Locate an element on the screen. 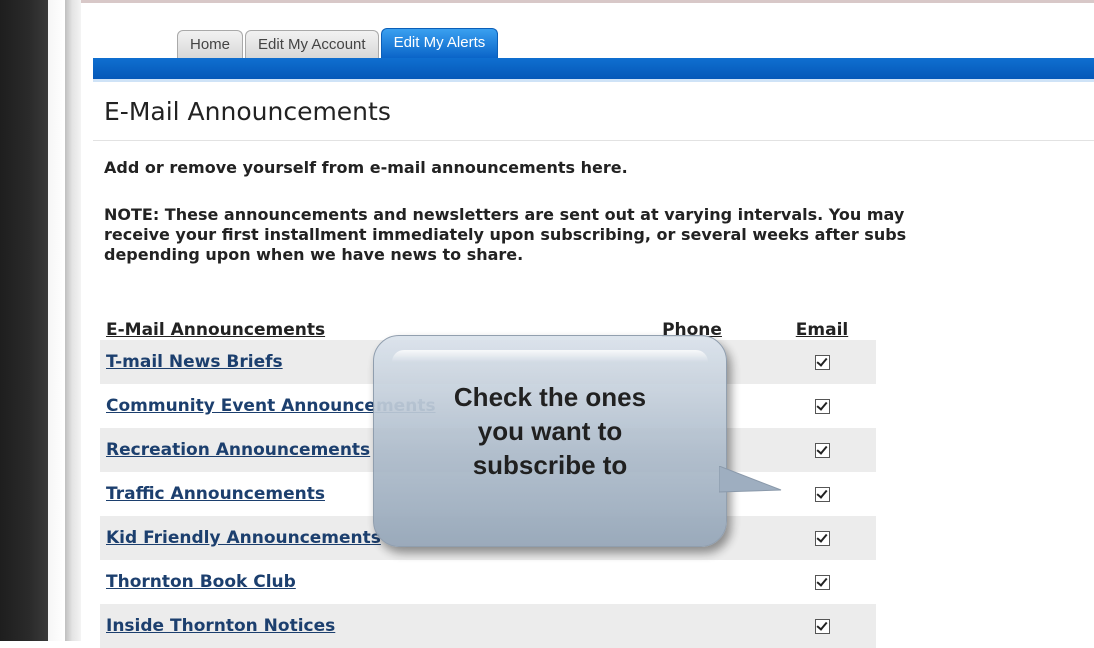 The width and height of the screenshot is (1094, 648). left-dark-sidebar is located at coordinates (24, 320).